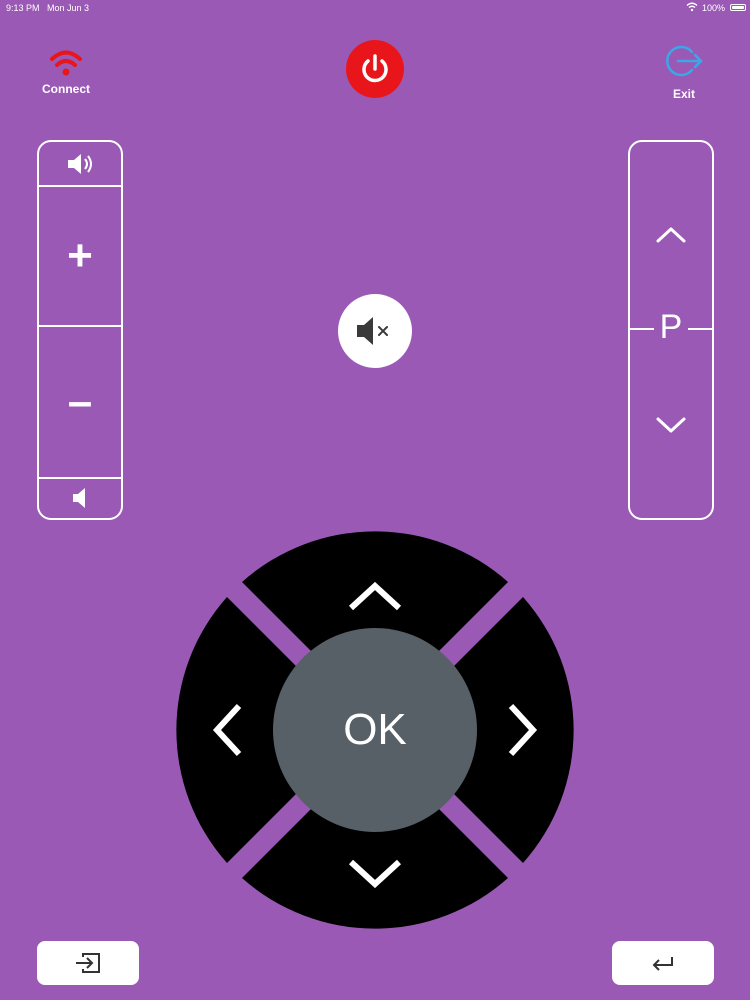 This screenshot has width=750, height=1000. I want to click on speaker-quiet-icon, so click(79, 498).